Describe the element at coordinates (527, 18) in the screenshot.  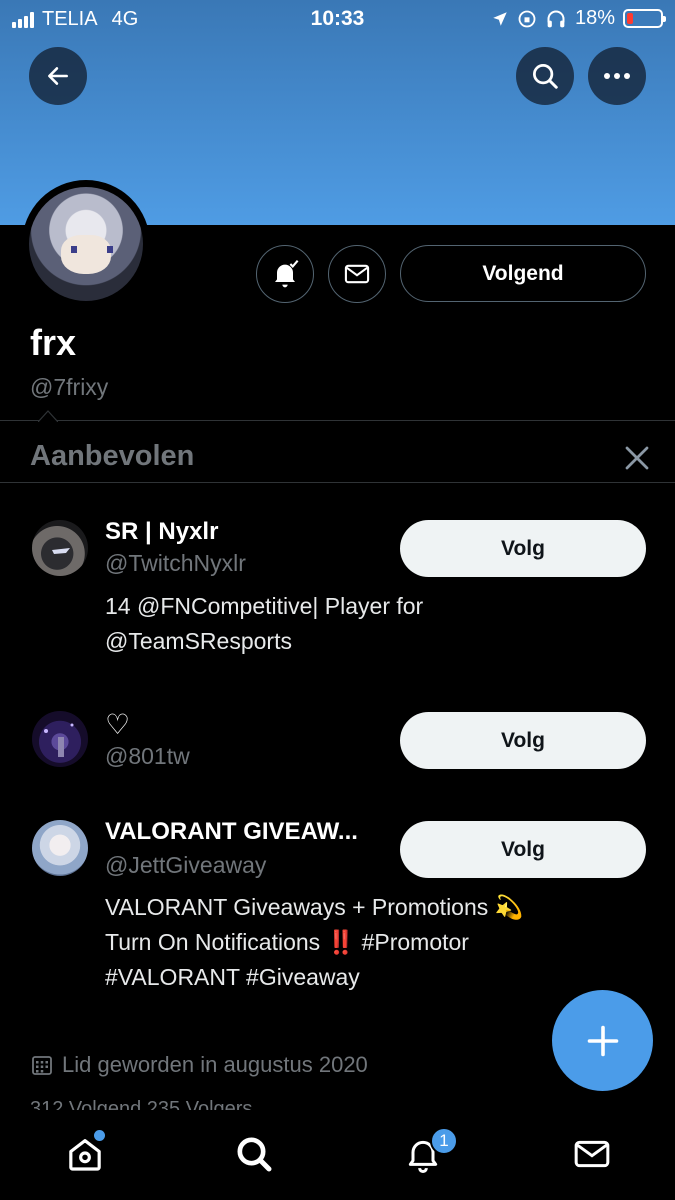
I see `rotation-lock-icon` at that location.